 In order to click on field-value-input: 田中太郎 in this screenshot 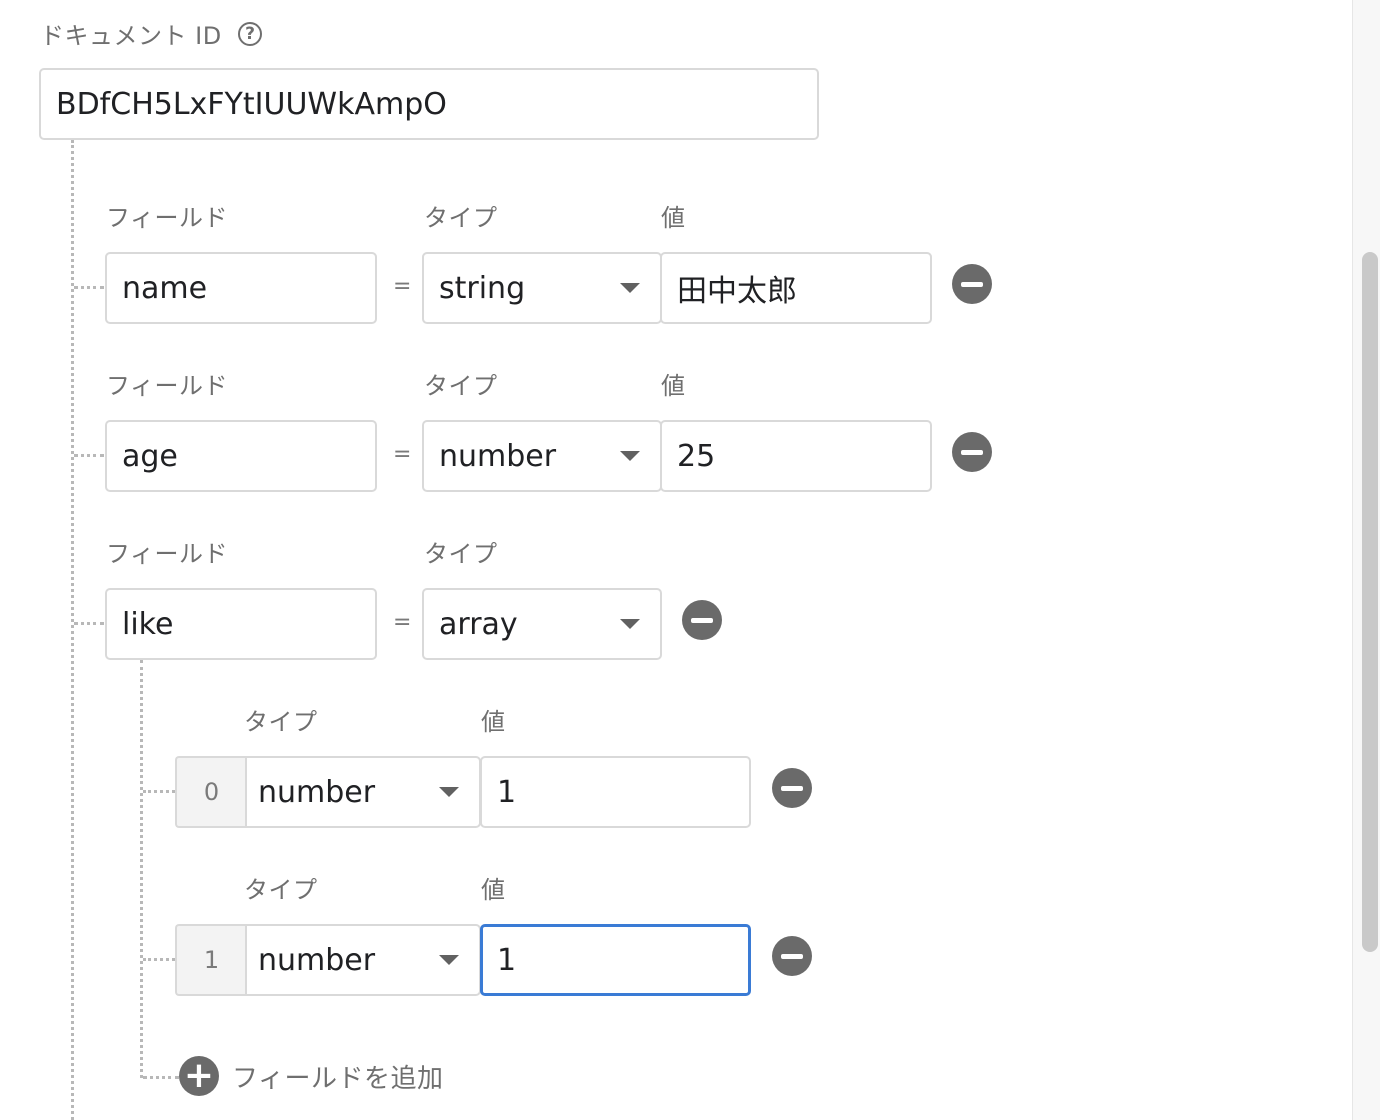, I will do `click(796, 288)`.